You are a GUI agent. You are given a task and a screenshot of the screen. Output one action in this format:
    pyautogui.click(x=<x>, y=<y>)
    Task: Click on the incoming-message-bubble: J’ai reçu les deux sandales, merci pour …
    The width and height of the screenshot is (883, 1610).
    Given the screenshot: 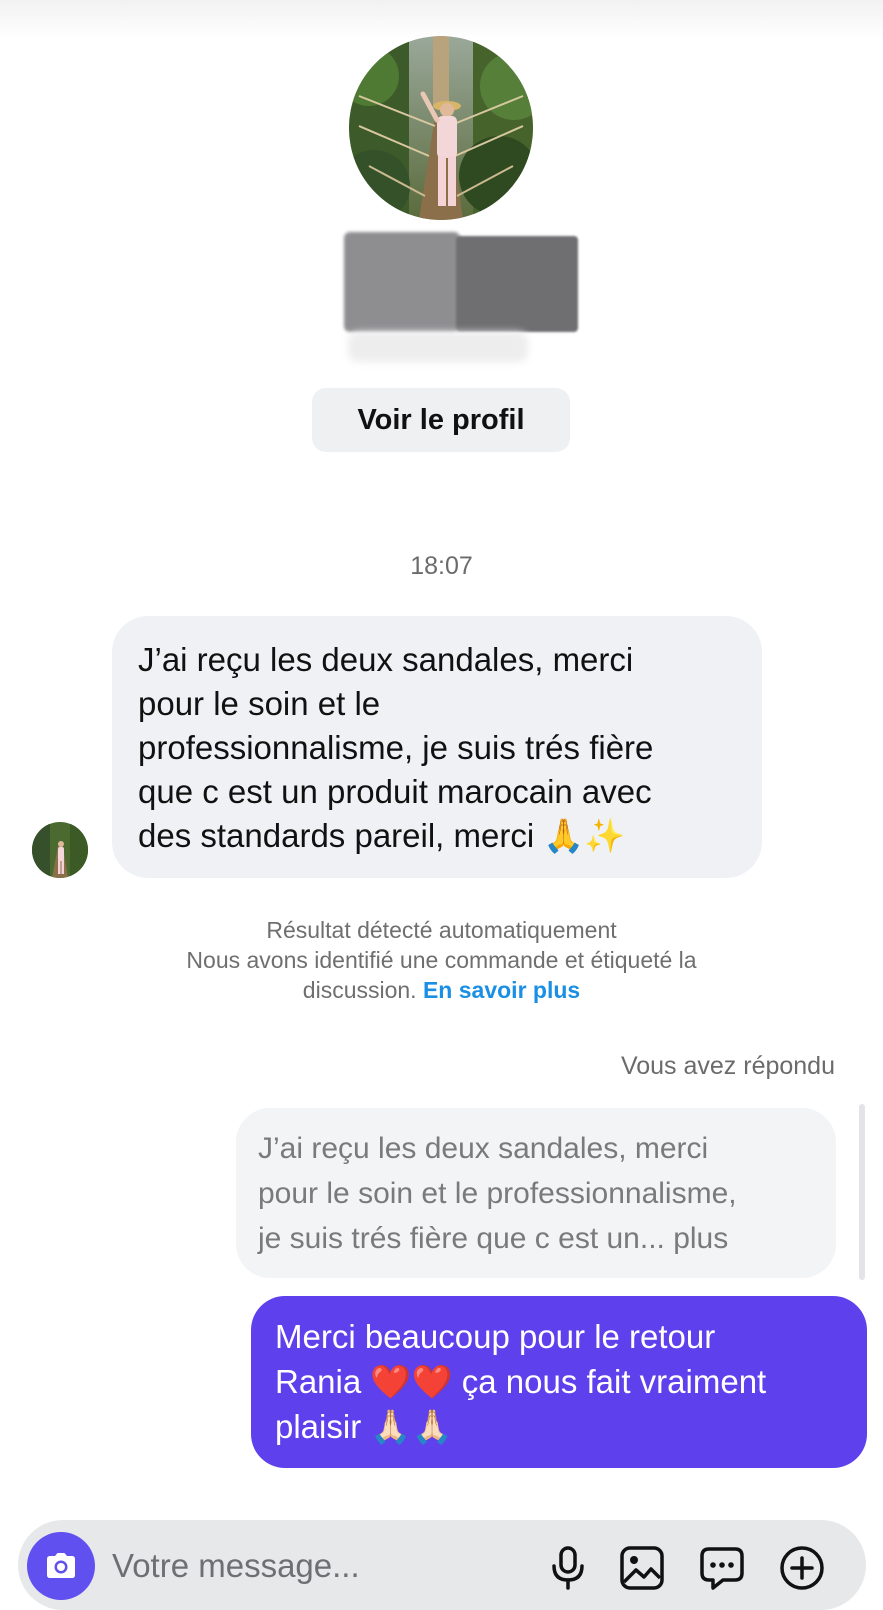 What is the action you would take?
    pyautogui.click(x=437, y=747)
    